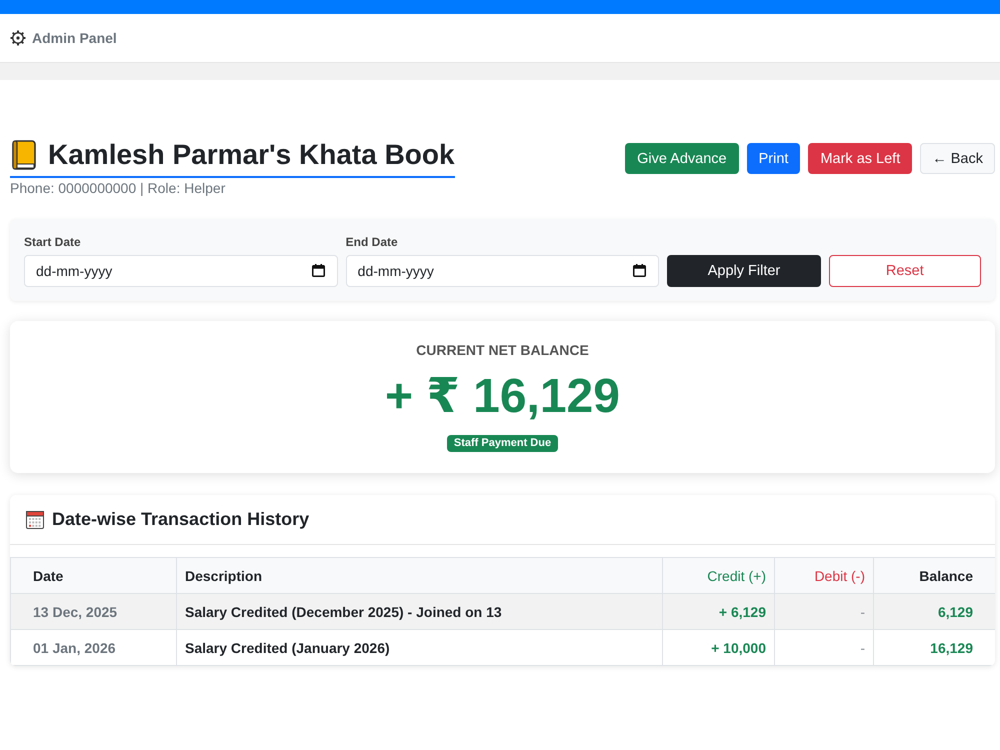 The height and width of the screenshot is (750, 1000). Describe the element at coordinates (502, 397) in the screenshot. I see `balance-amount: + ₹ 16,129` at that location.